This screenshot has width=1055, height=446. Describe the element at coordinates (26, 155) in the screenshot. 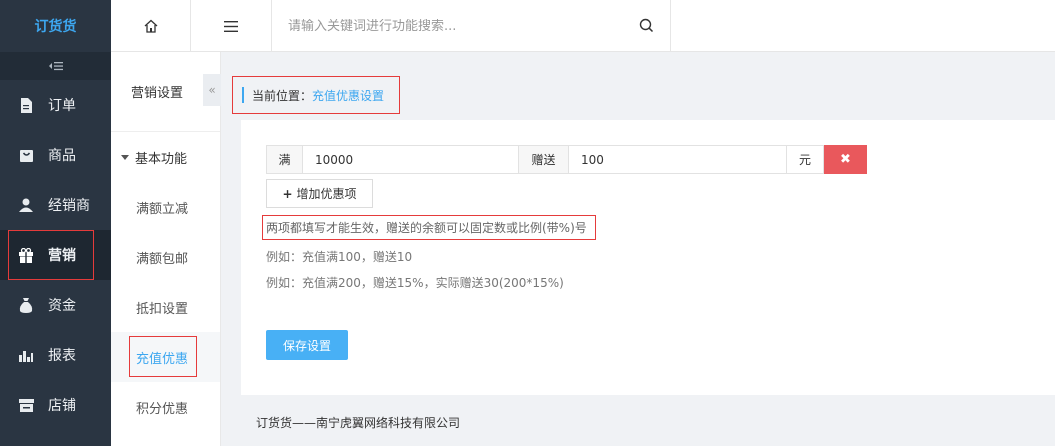

I see `bag-icon` at that location.